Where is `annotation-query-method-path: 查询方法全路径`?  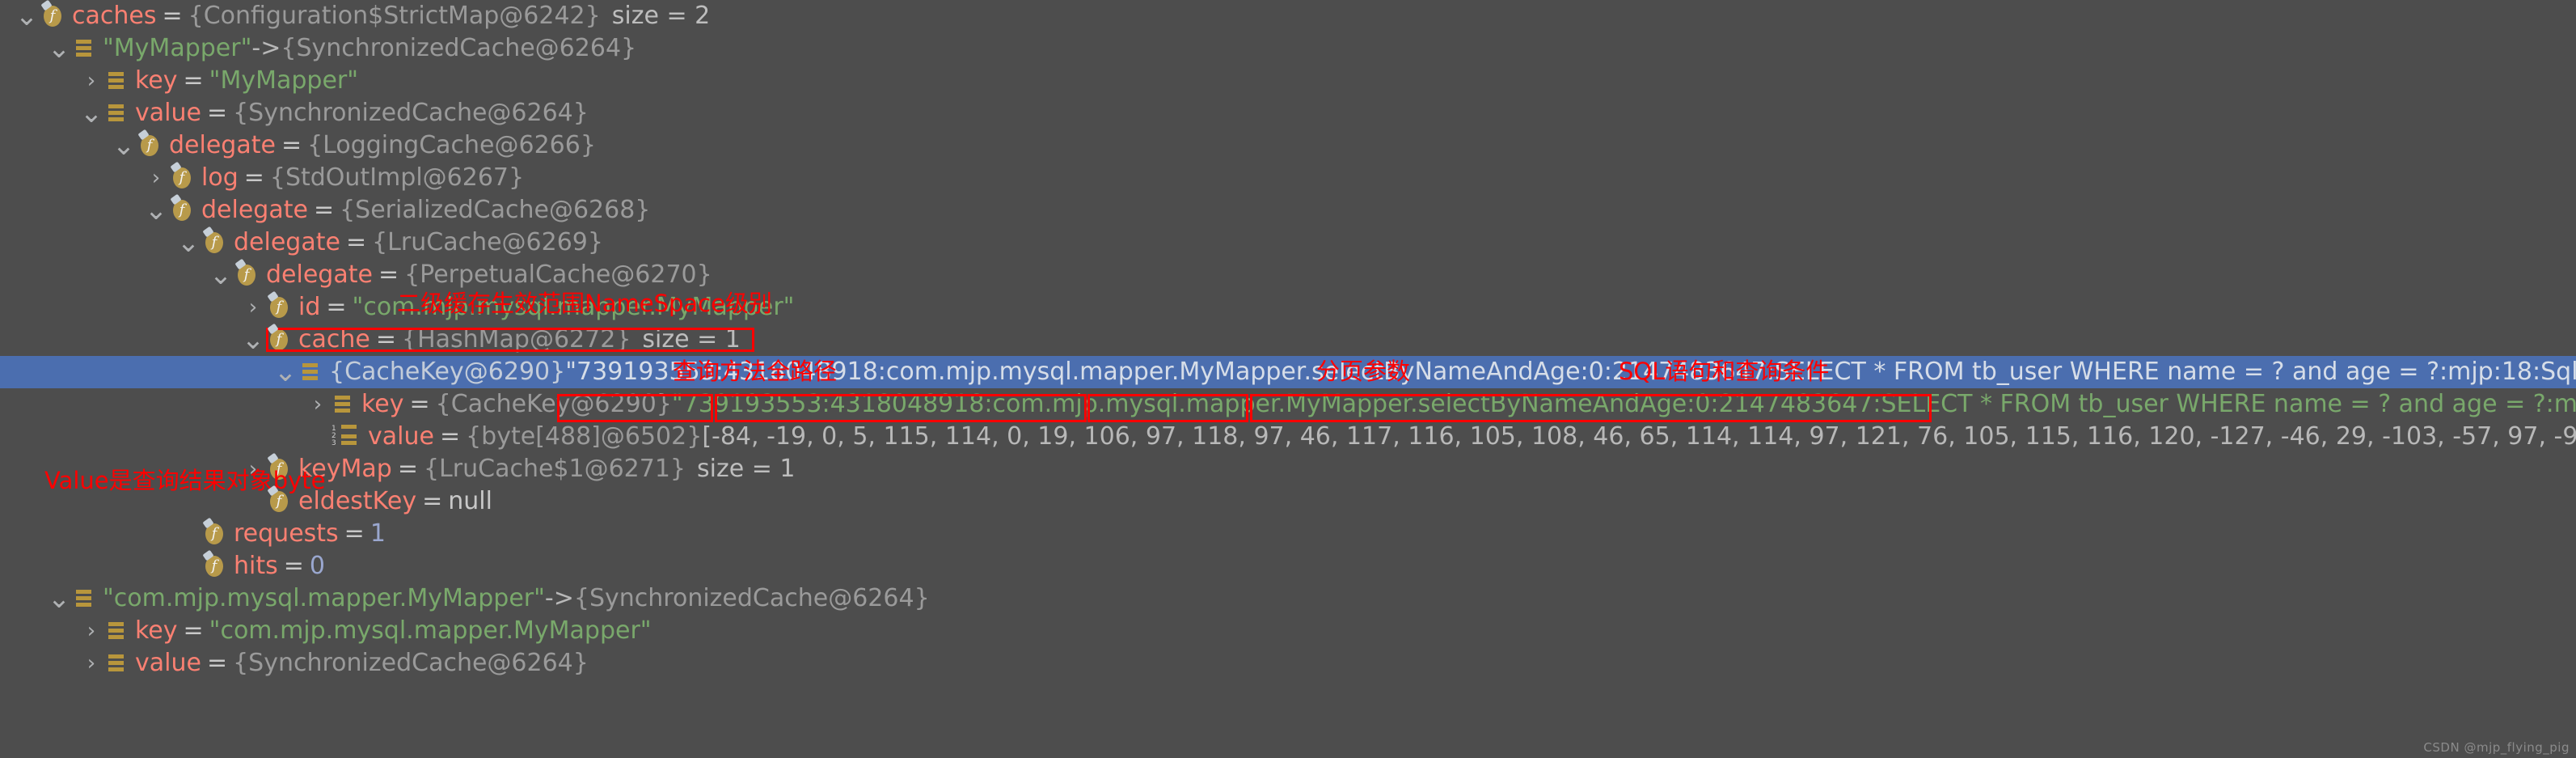 annotation-query-method-path: 查询方法全路径 is located at coordinates (755, 371).